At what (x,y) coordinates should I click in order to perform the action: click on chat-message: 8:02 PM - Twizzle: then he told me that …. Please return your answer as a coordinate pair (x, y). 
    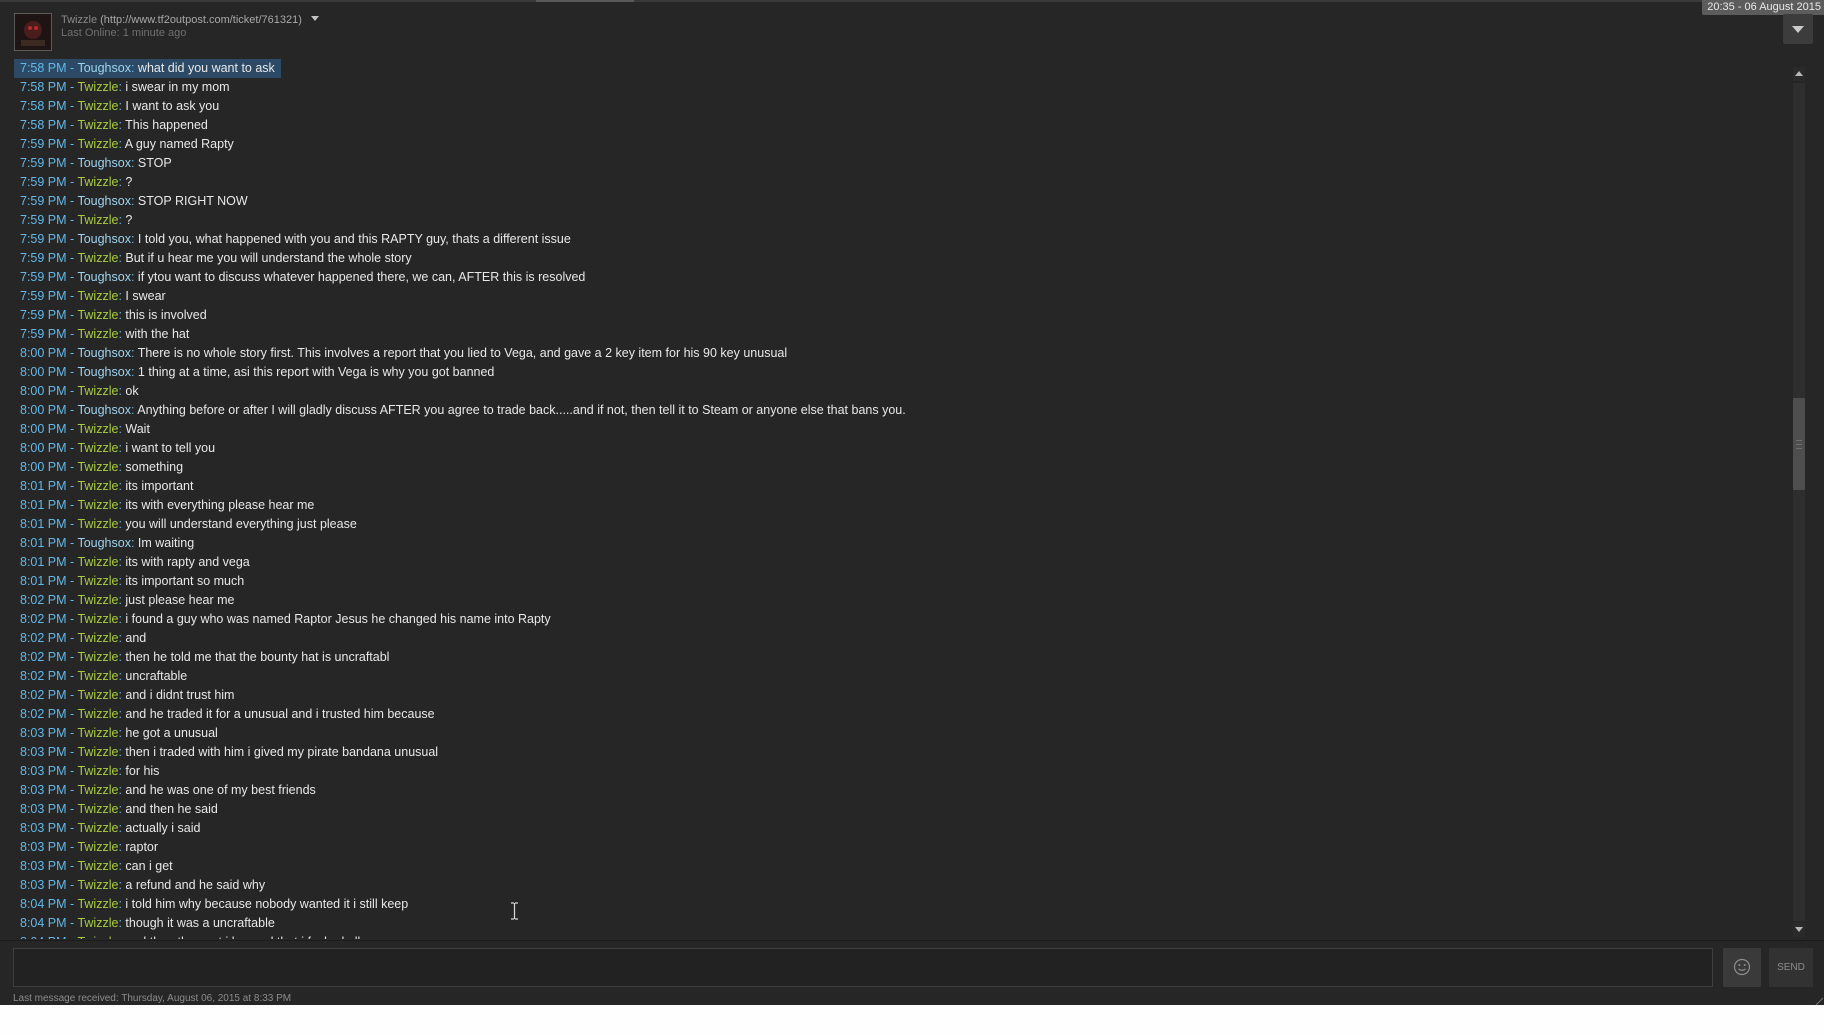
    Looking at the image, I should click on (899, 657).